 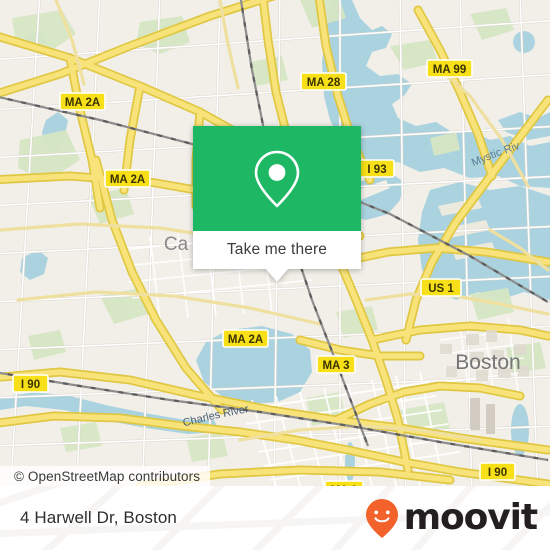 I want to click on shield-us-1: US 1, so click(x=441, y=287).